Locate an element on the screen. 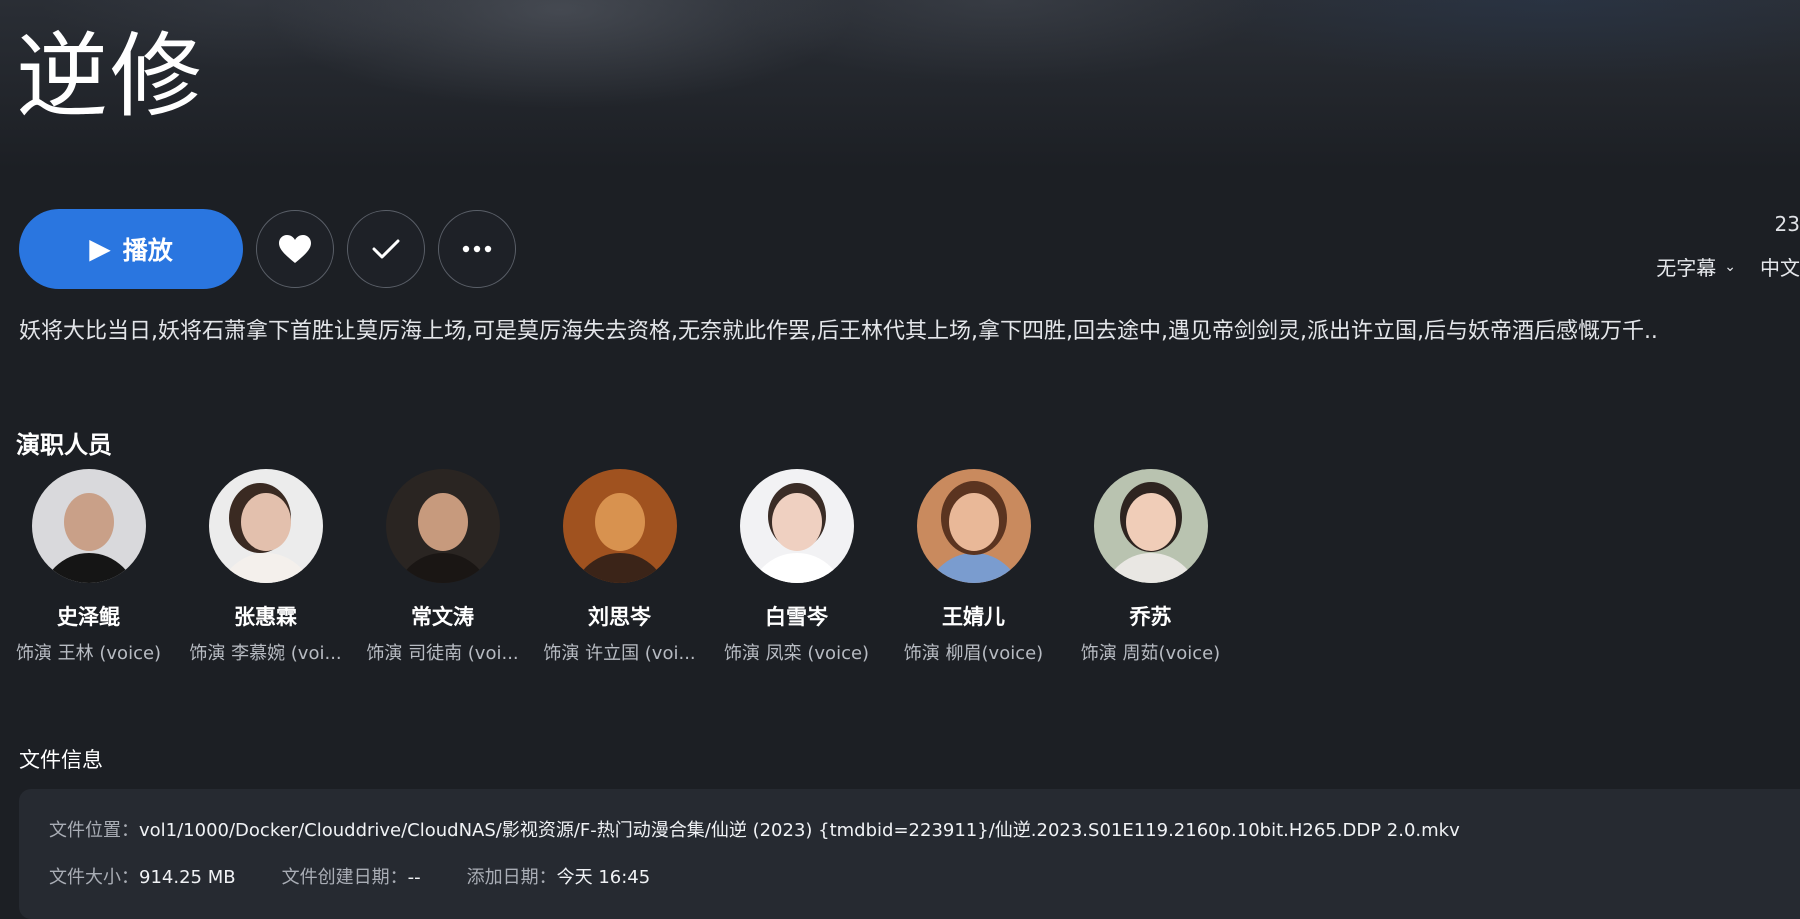 Image resolution: width=1800 pixels, height=919 pixels. action-bar: ▶ 播放 is located at coordinates (267, 249).